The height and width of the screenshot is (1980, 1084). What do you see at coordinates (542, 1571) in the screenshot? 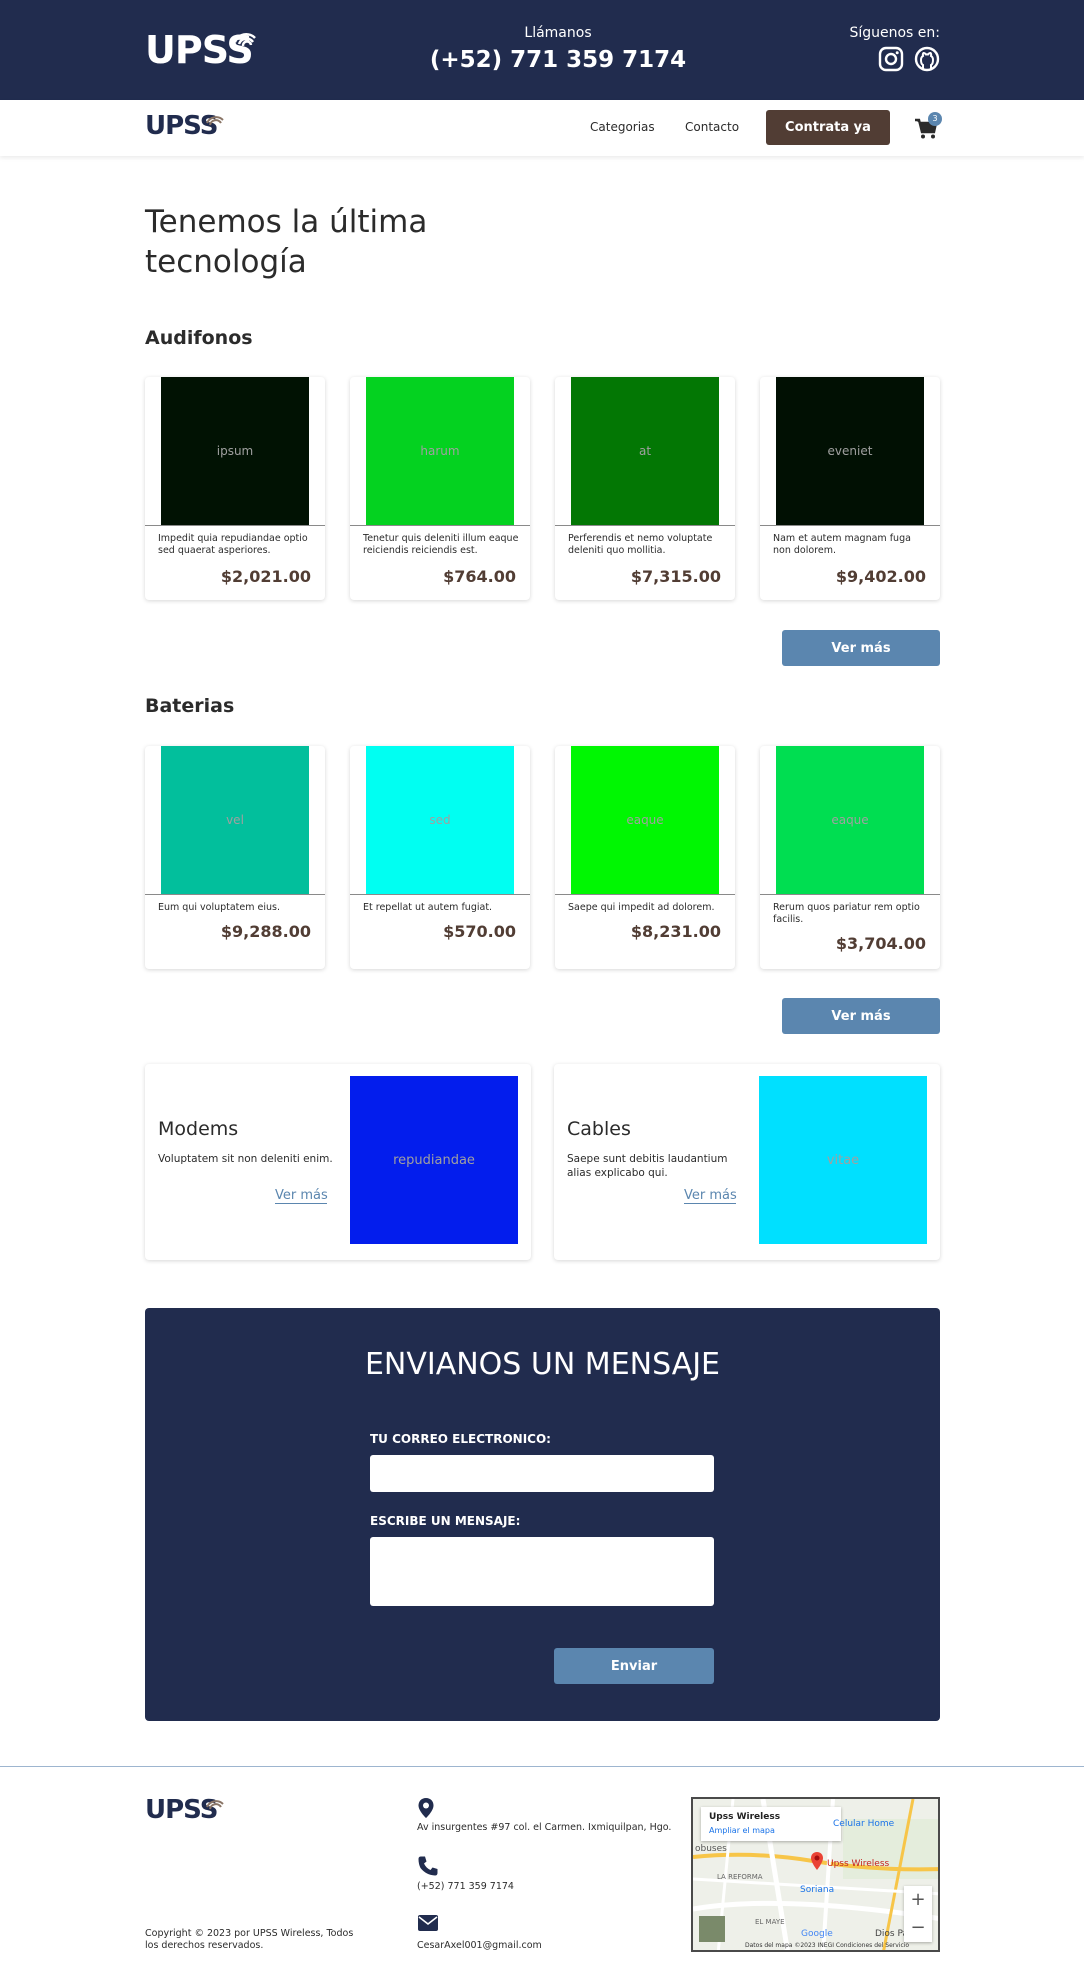
I see `message-field` at bounding box center [542, 1571].